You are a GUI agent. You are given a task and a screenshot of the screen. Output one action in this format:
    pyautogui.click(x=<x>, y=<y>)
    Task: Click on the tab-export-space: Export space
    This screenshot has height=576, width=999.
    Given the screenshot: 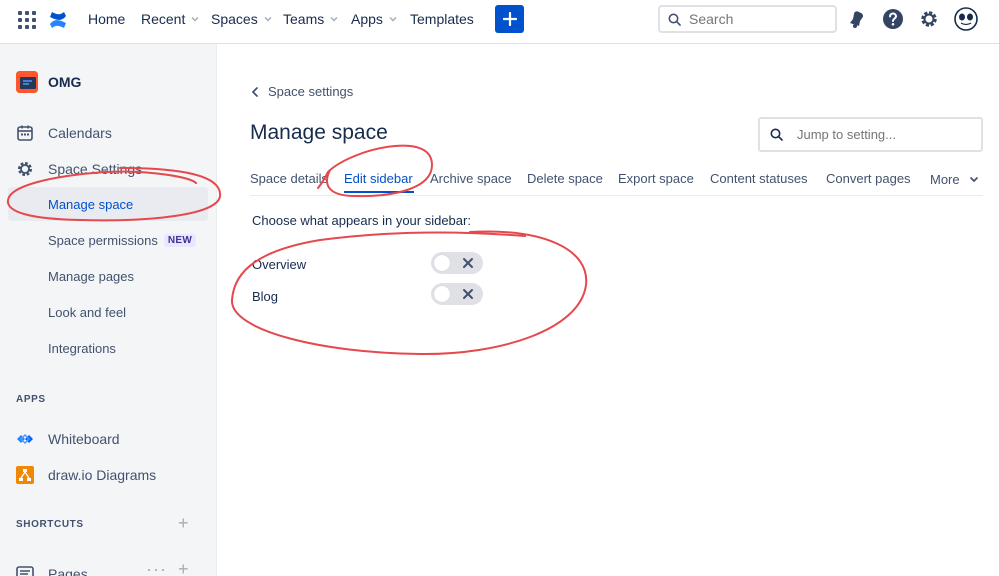 What is the action you would take?
    pyautogui.click(x=656, y=178)
    